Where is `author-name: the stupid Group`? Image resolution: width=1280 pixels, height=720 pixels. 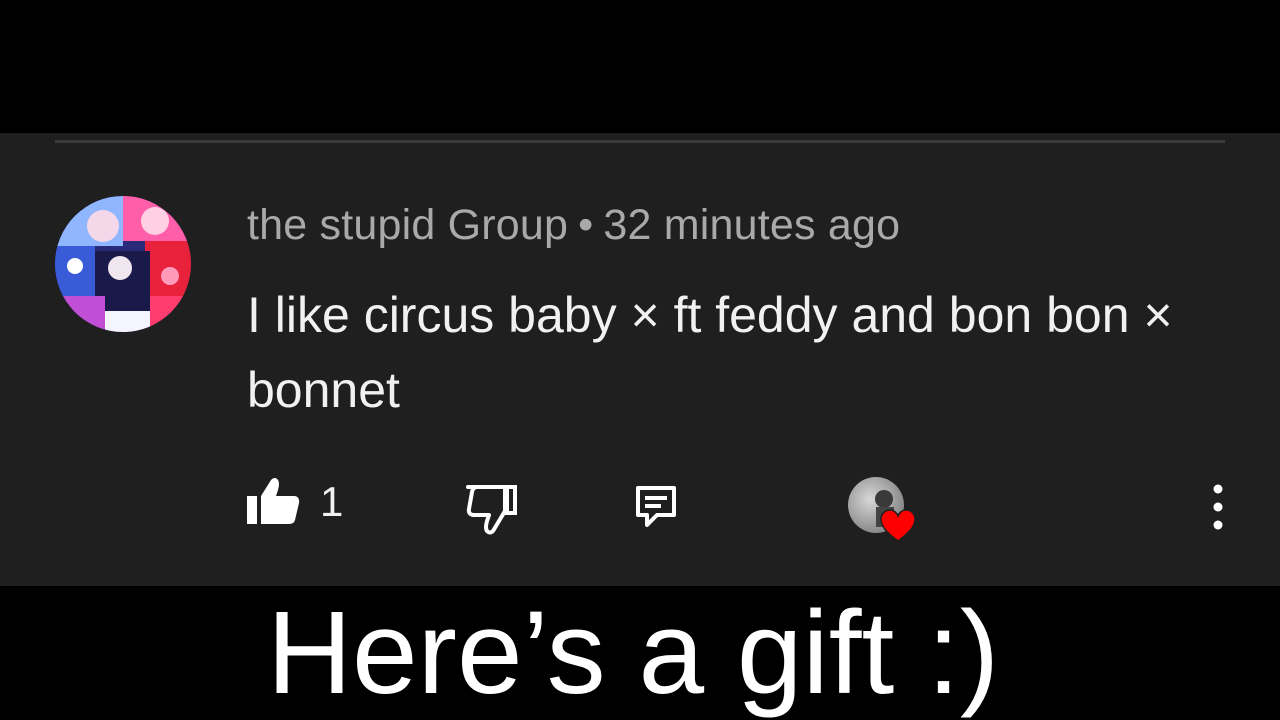 author-name: the stupid Group is located at coordinates (407, 225).